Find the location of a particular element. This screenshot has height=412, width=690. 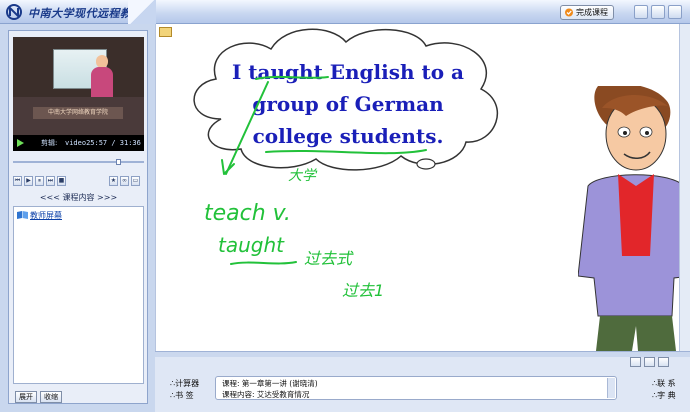

video-status-label: 剪辑: is located at coordinates (49, 143).